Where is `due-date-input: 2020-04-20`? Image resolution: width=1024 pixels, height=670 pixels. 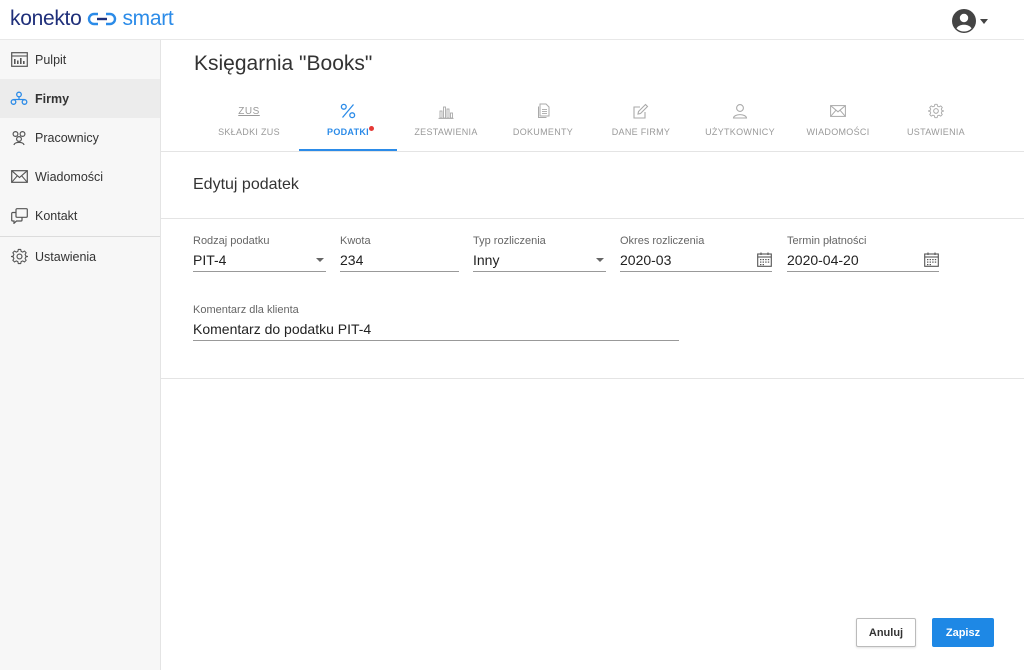 due-date-input: 2020-04-20 is located at coordinates (863, 261).